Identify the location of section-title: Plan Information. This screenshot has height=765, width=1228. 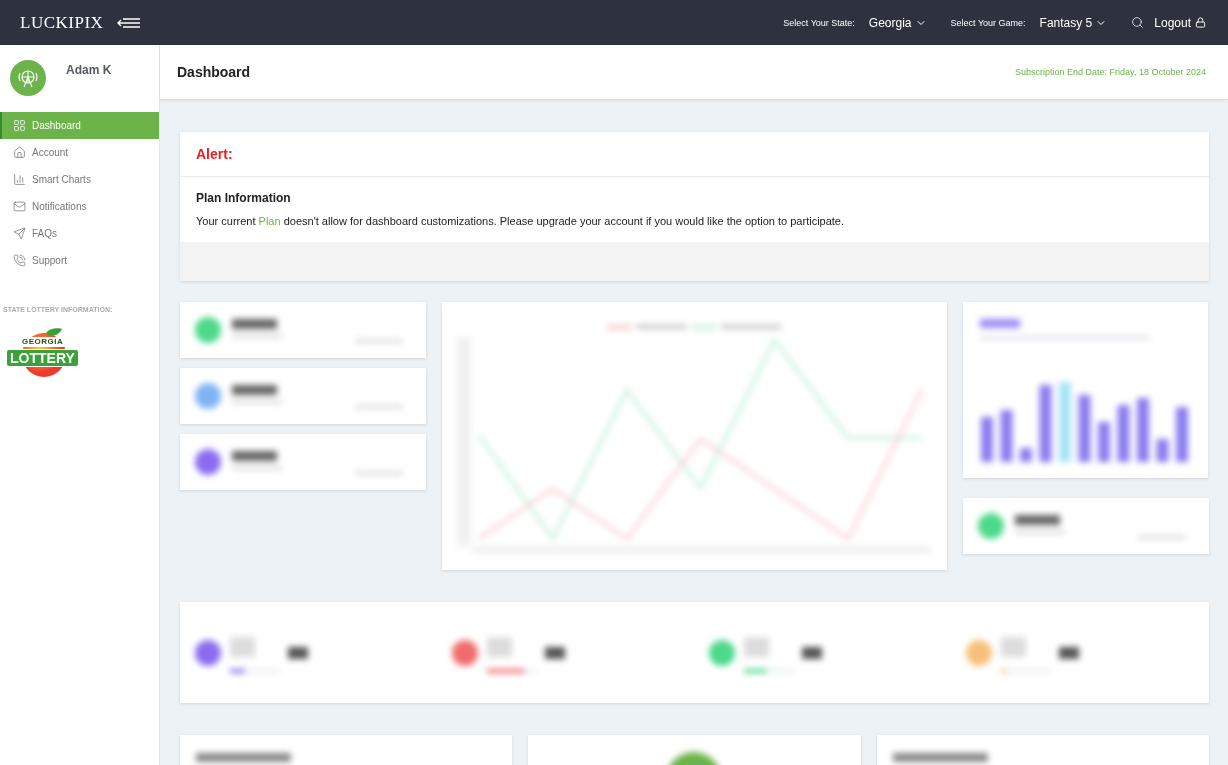
(244, 198).